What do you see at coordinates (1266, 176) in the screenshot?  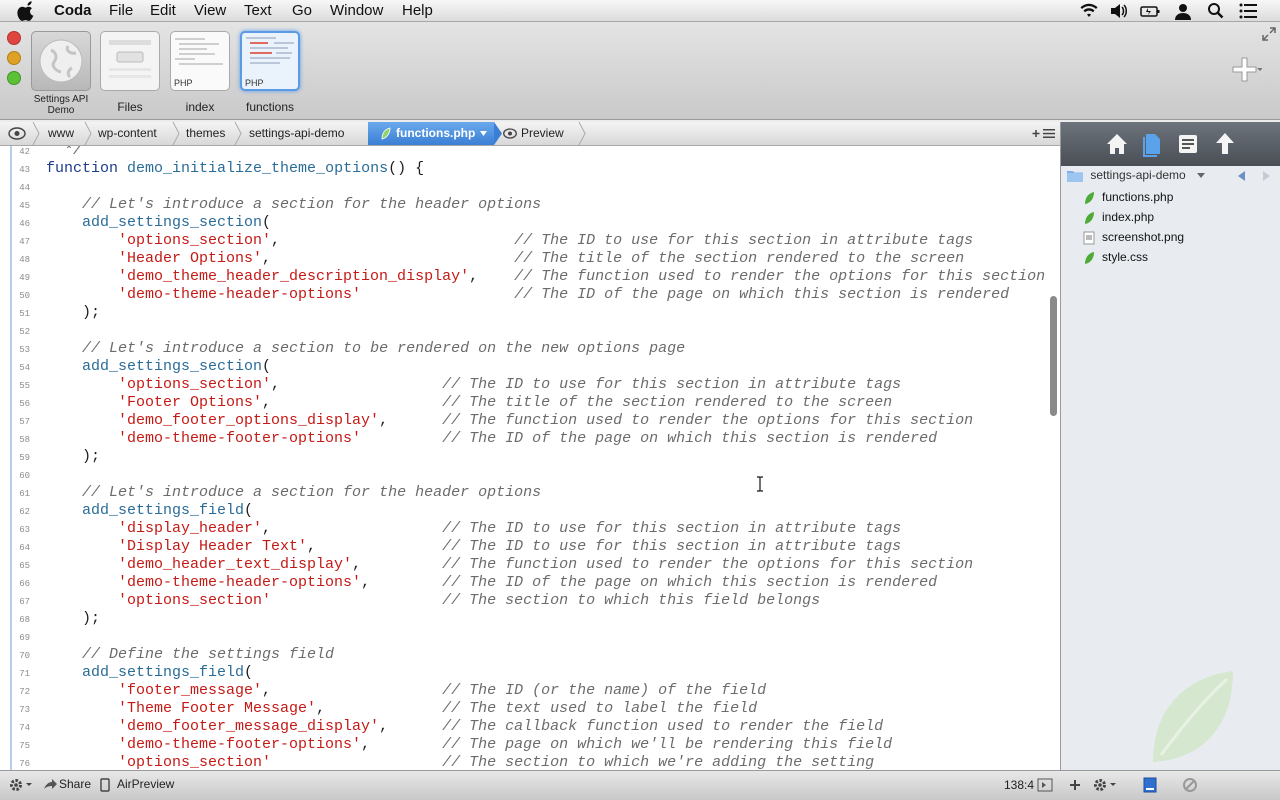 I see `forward-arrow-icon` at bounding box center [1266, 176].